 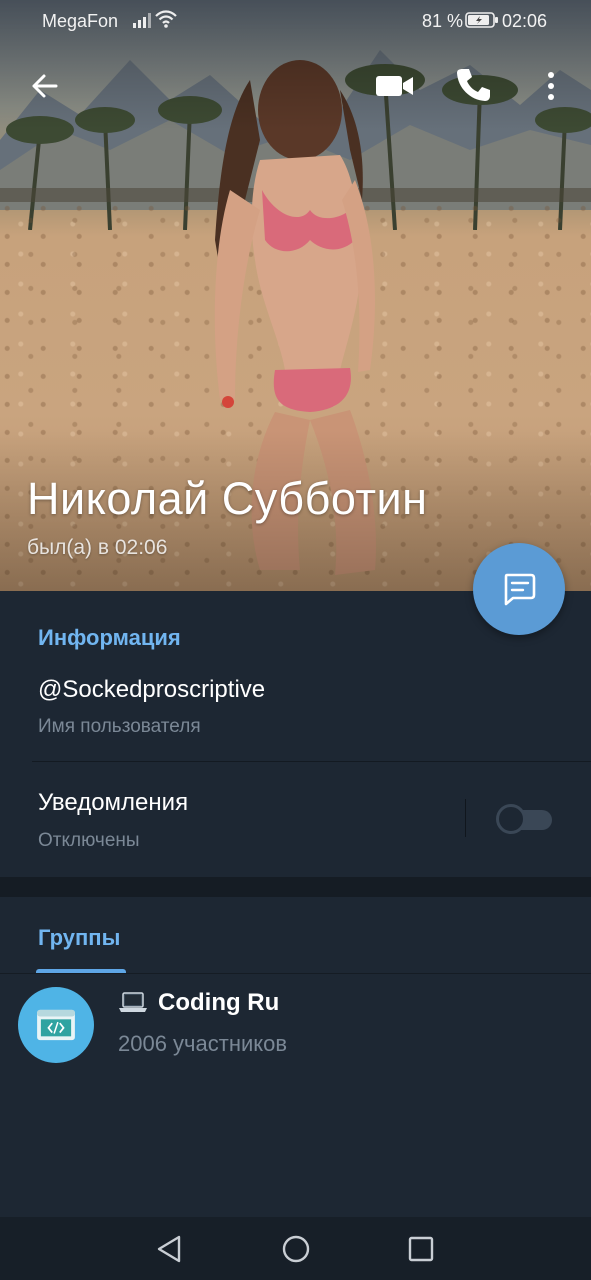 I want to click on group-title: Coding Ru, so click(x=198, y=1003).